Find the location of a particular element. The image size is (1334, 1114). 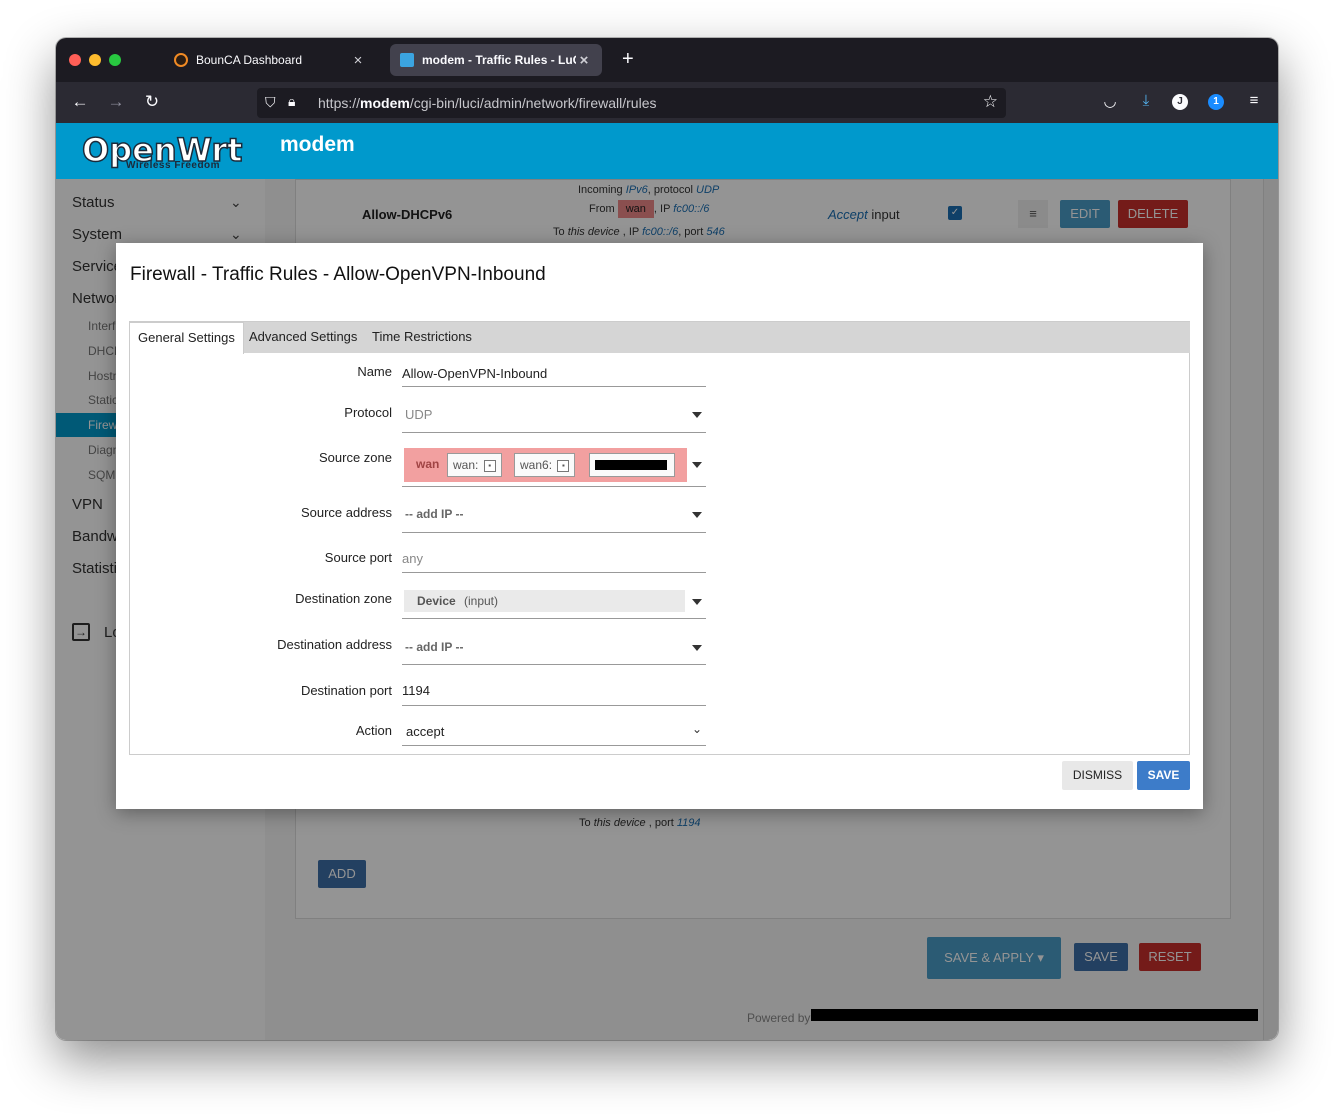

tracking-shield-icon: ⛉ is located at coordinates (270, 102).